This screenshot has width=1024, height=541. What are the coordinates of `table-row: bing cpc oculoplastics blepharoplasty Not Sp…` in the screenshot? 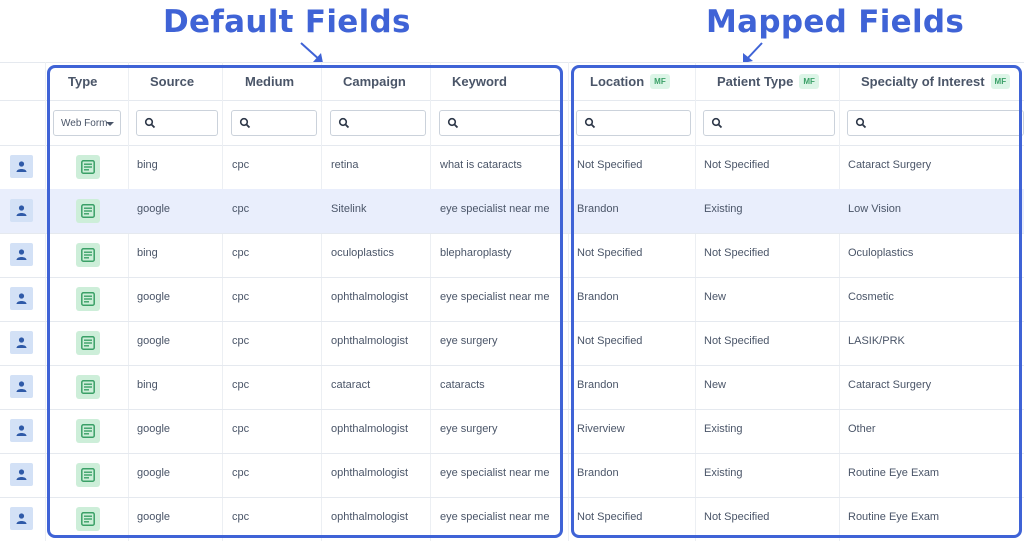 It's located at (512, 255).